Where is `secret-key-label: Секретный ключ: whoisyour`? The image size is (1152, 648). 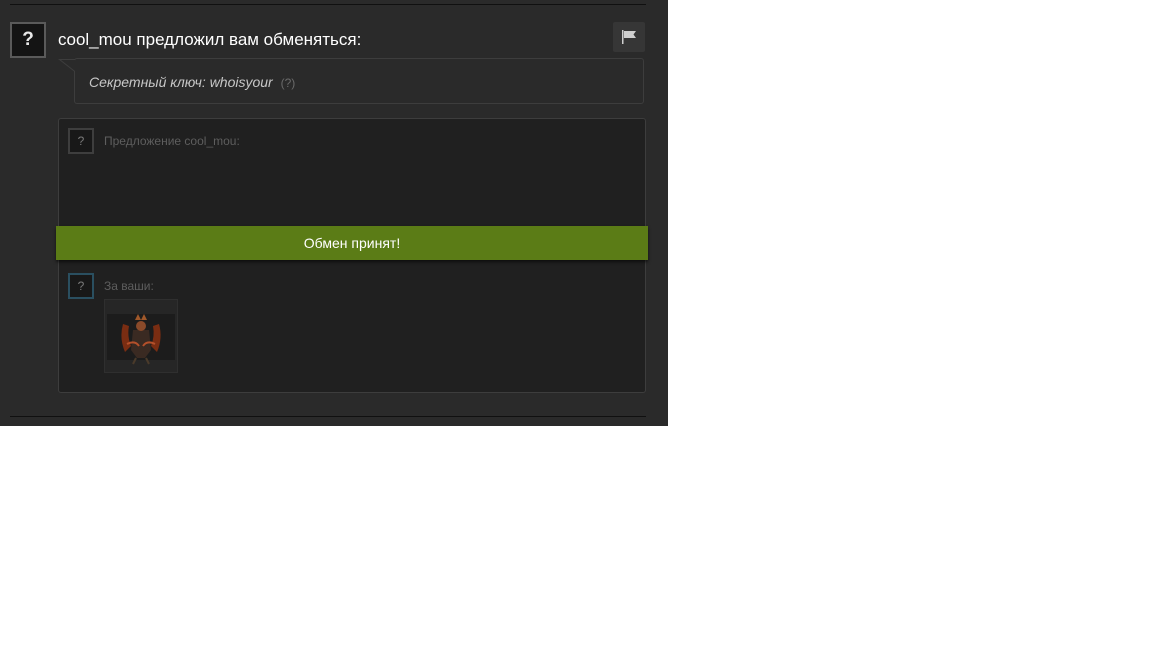
secret-key-label: Секретный ключ: whoisyour is located at coordinates (181, 82).